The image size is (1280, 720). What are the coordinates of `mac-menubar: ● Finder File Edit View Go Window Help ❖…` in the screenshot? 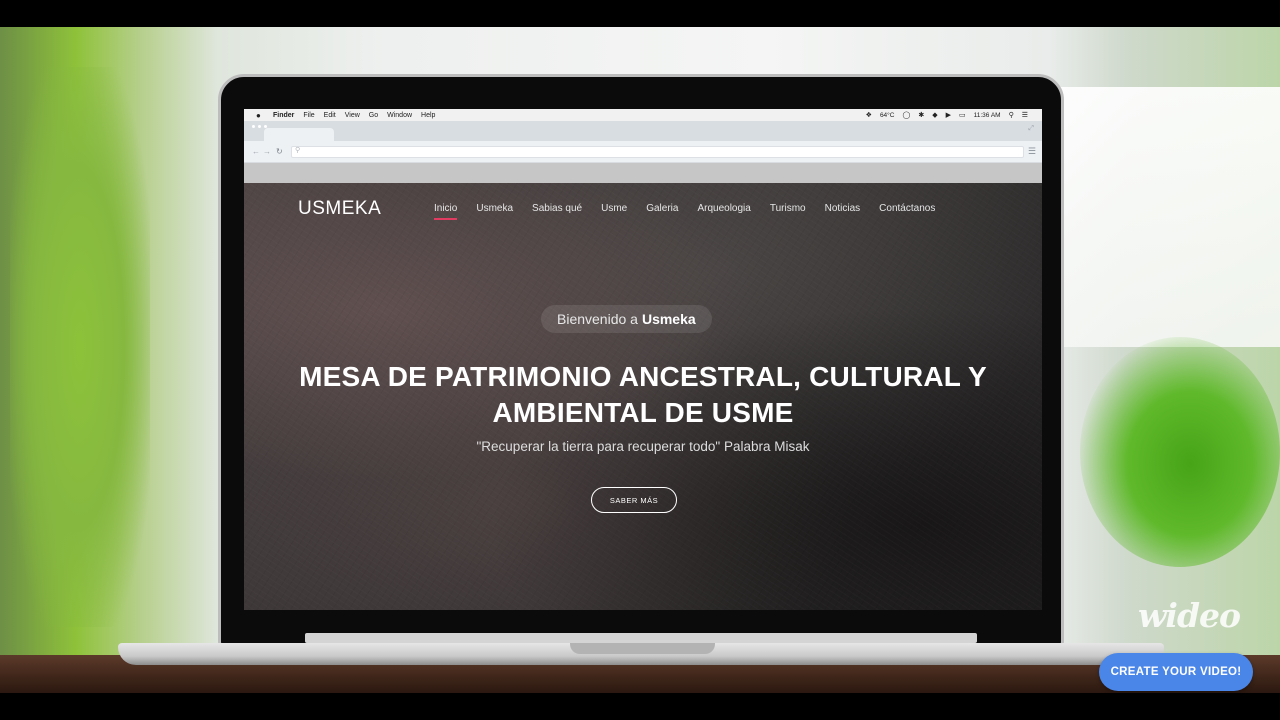 It's located at (643, 115).